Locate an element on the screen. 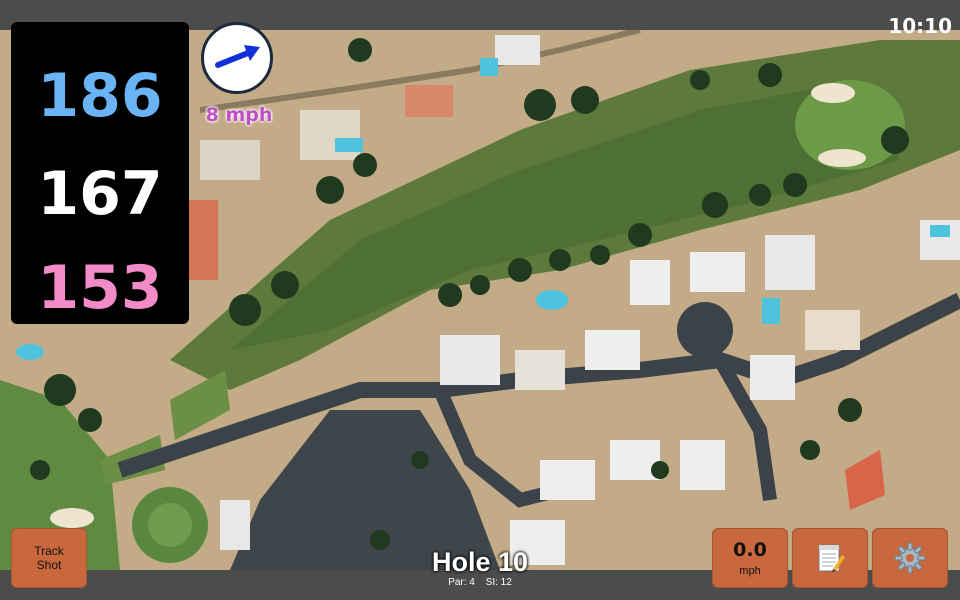 The width and height of the screenshot is (960, 600). hole-title: Hole 10 is located at coordinates (480, 562).